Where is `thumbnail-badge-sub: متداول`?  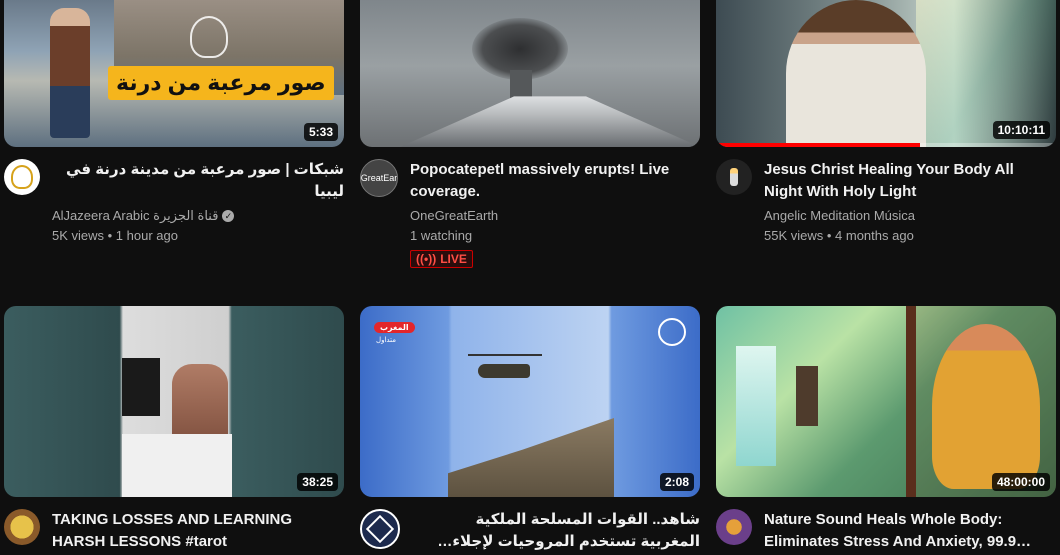
thumbnail-badge-sub: متداول is located at coordinates (386, 340).